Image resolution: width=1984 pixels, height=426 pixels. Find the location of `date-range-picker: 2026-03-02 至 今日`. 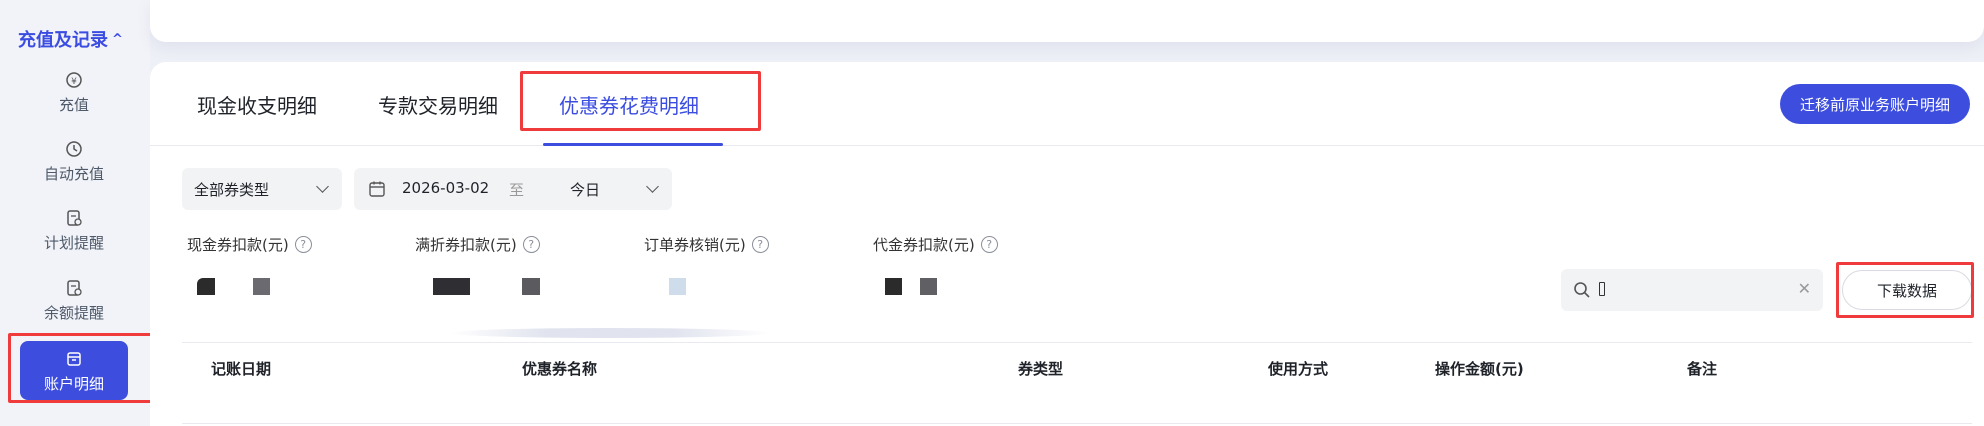

date-range-picker: 2026-03-02 至 今日 is located at coordinates (513, 189).